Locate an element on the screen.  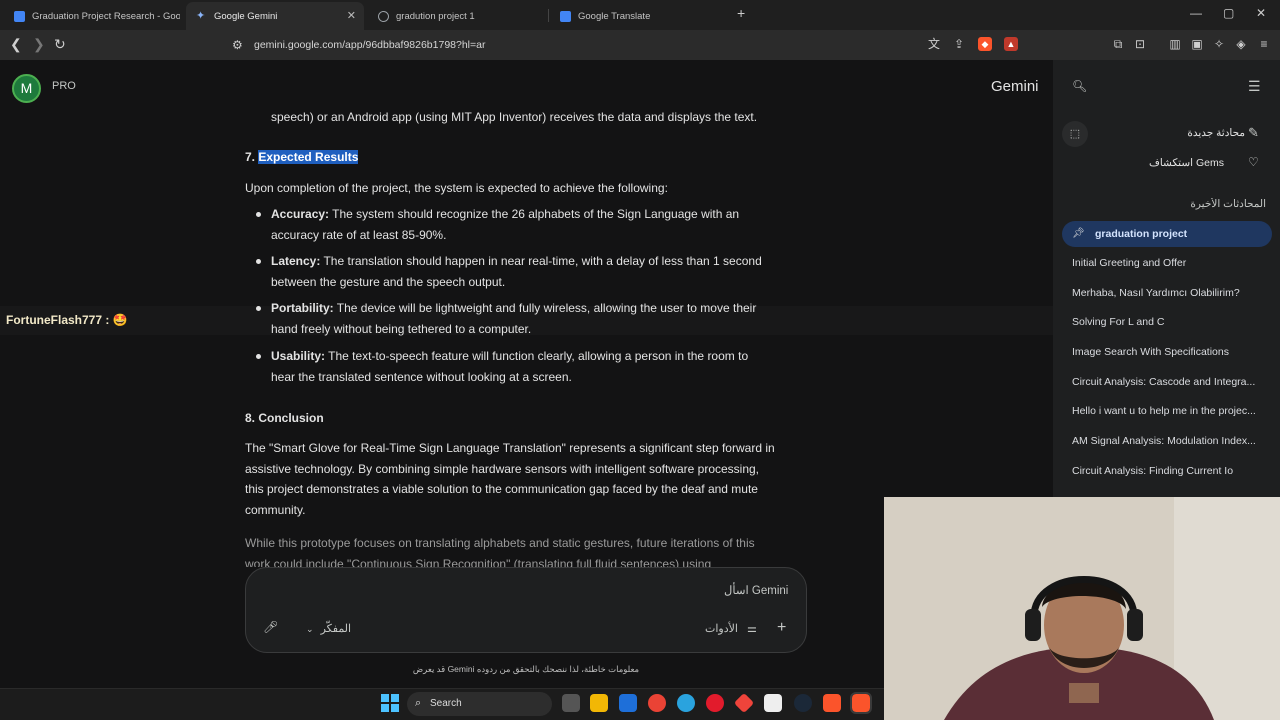
wallet-icon: ▣ is located at coordinates (1197, 44).